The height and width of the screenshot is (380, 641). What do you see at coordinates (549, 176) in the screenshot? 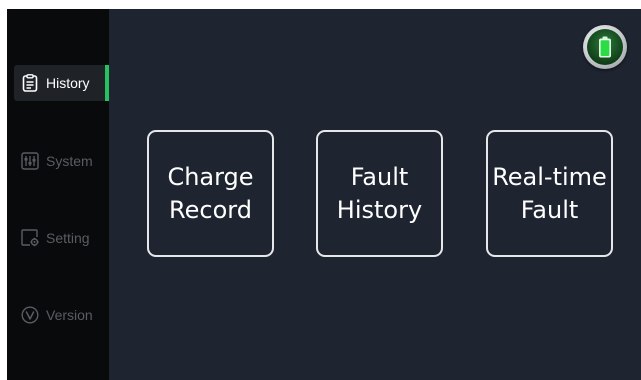
I see `card-label-line: Real-time` at bounding box center [549, 176].